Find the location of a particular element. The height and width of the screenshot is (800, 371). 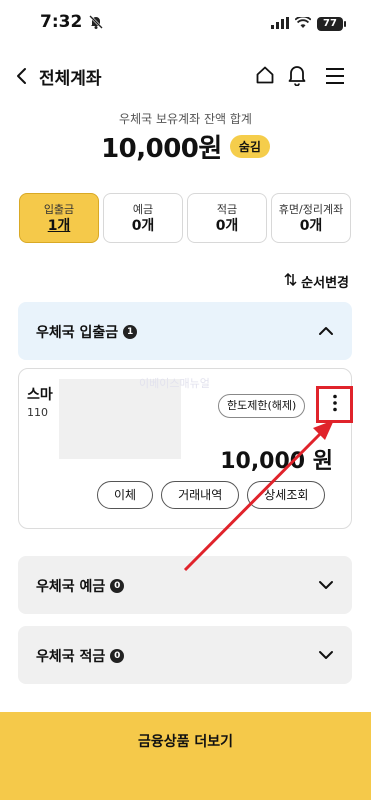

reorder-button: 순서변경 is located at coordinates (316, 281).